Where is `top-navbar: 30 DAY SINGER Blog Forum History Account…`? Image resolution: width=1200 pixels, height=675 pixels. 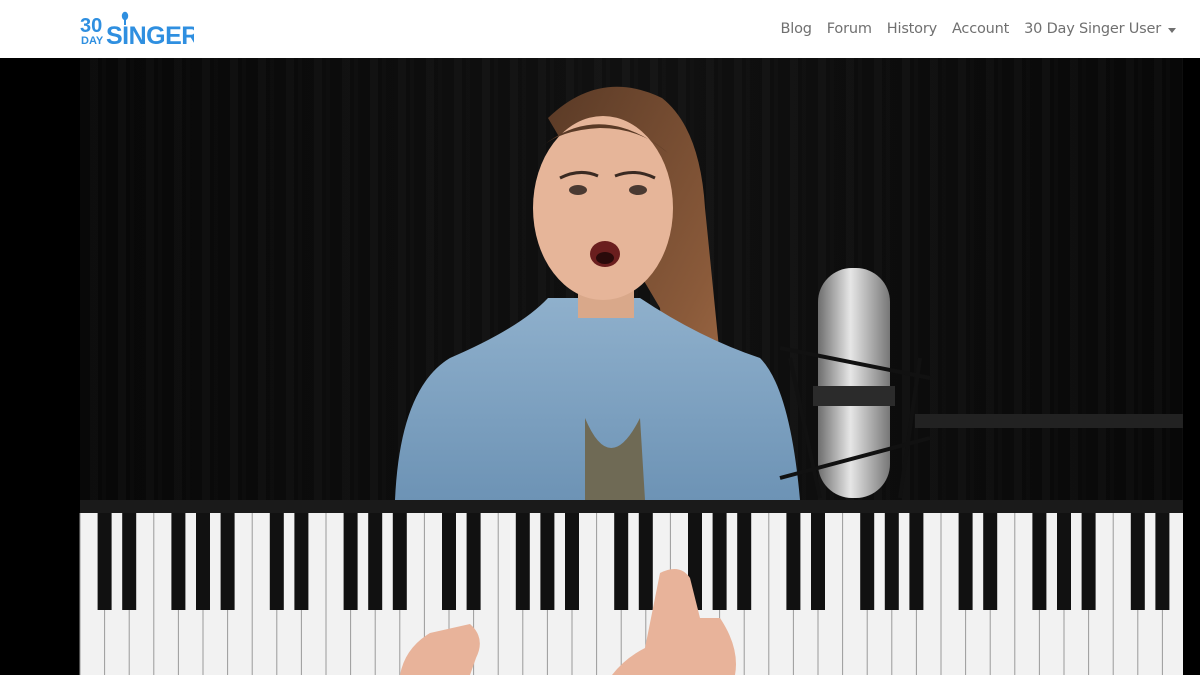 top-navbar: 30 DAY SINGER Blog Forum History Account… is located at coordinates (600, 29).